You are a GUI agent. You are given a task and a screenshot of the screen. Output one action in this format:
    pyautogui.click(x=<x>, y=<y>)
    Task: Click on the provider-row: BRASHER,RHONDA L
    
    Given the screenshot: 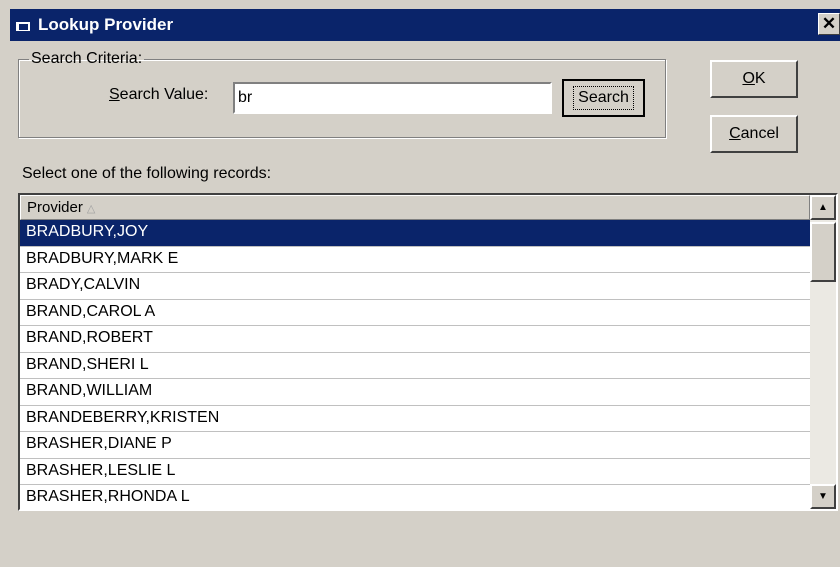 What is the action you would take?
    pyautogui.click(x=415, y=497)
    